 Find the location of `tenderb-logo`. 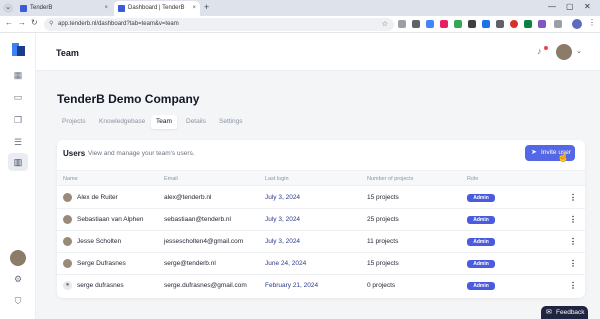

tenderb-logo is located at coordinates (18, 49).